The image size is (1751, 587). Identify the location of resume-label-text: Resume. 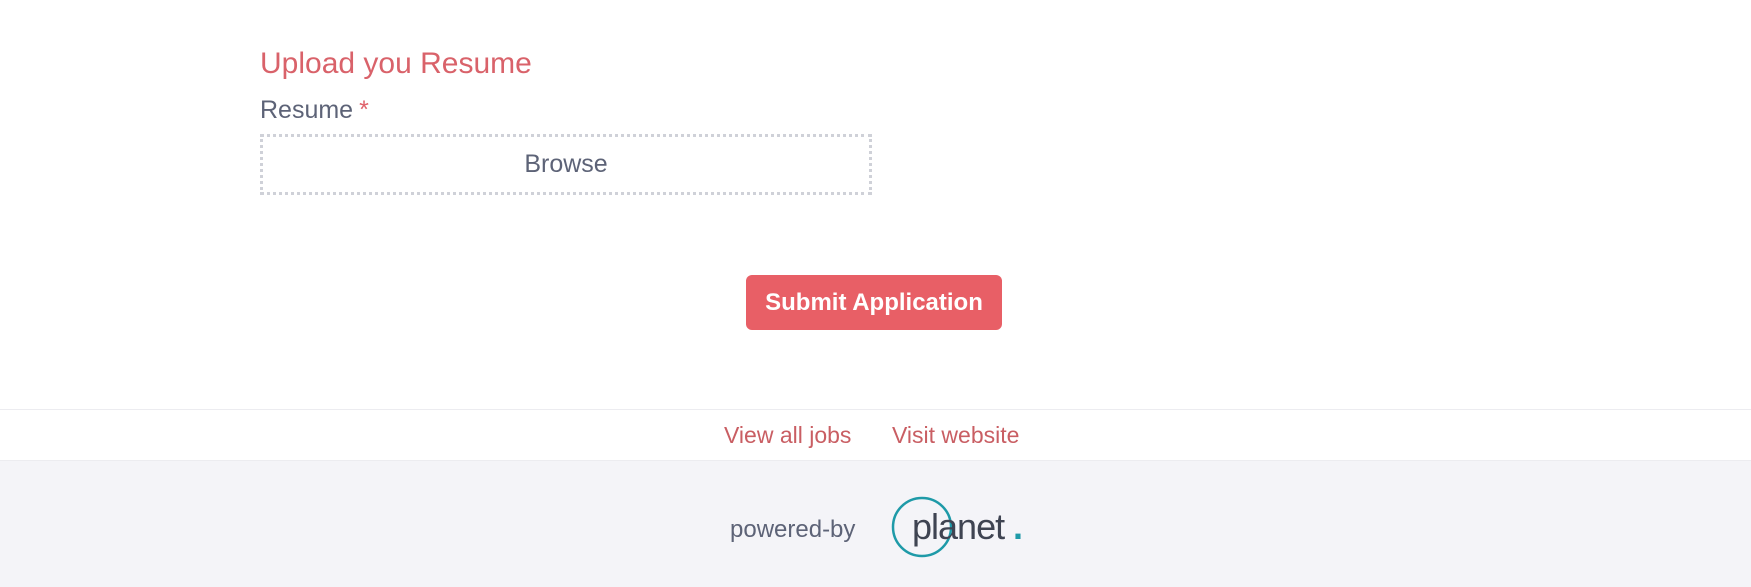
(307, 110).